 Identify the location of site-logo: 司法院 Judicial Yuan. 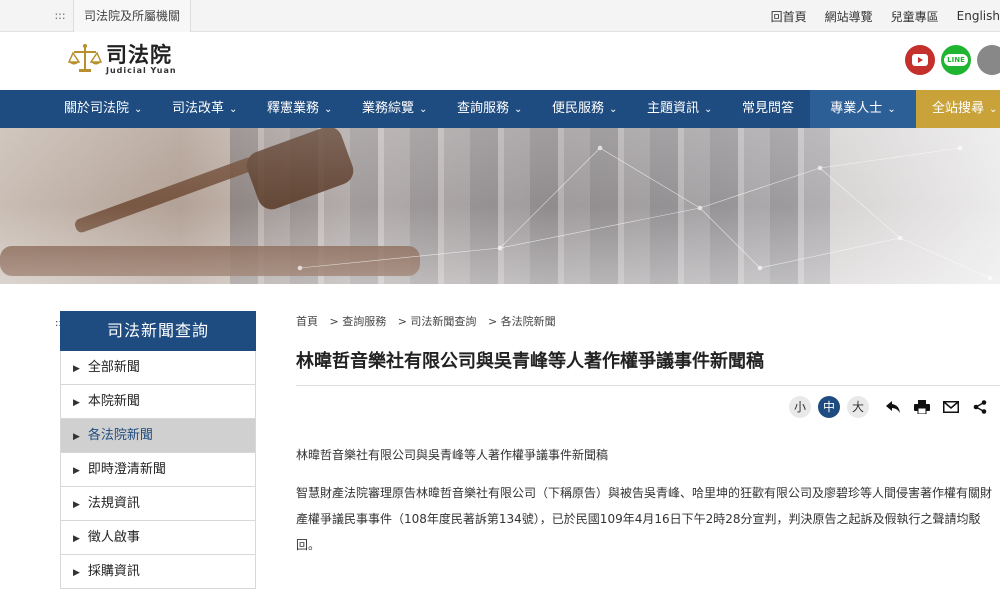
(122, 59).